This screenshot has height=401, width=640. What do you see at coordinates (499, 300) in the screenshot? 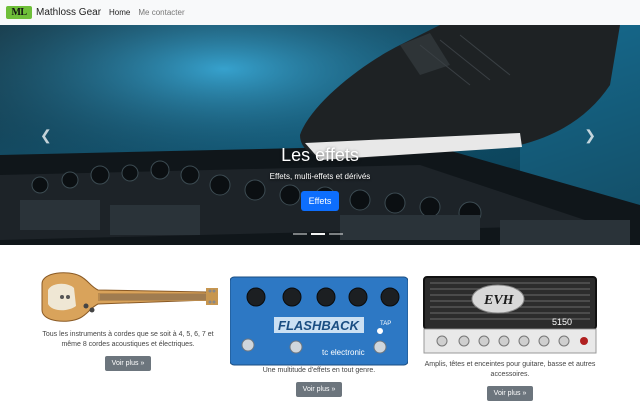
I see `svg-text: EVH` at bounding box center [499, 300].